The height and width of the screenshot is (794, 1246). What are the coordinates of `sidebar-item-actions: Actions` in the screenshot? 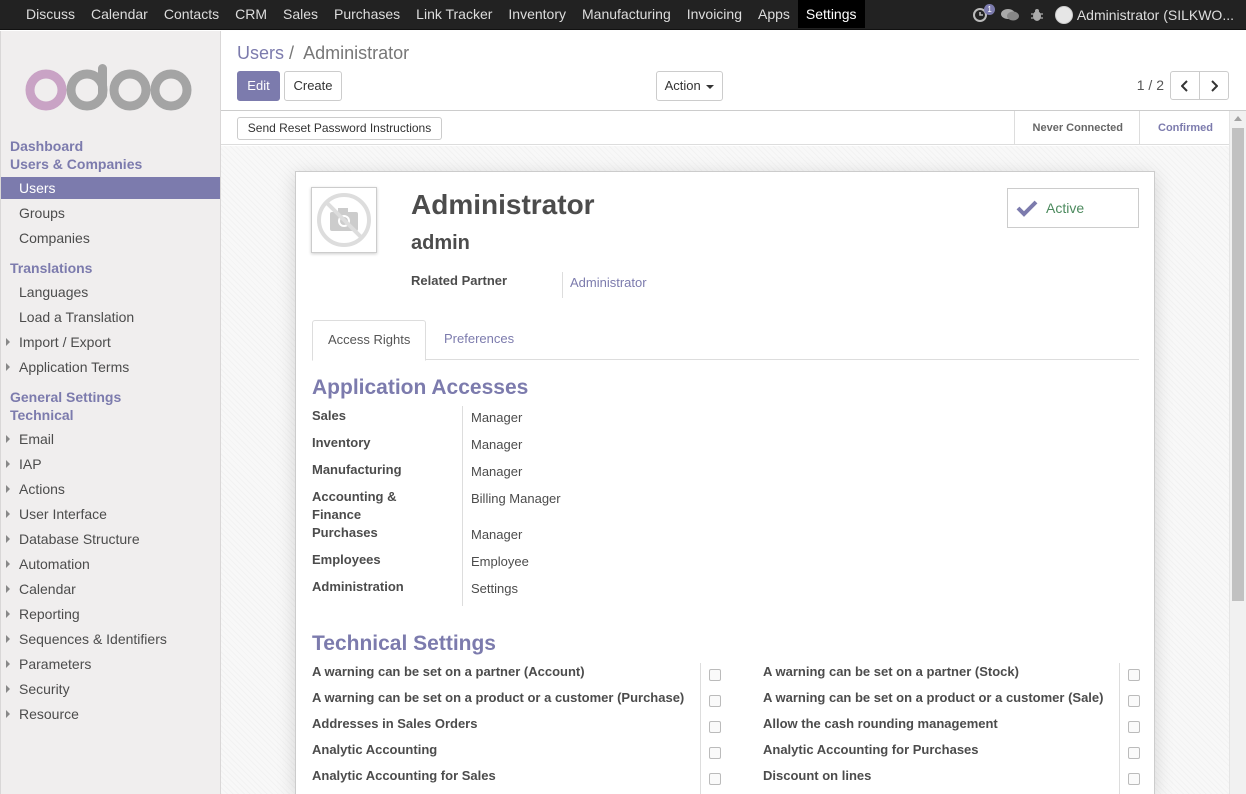 It's located at (110, 489).